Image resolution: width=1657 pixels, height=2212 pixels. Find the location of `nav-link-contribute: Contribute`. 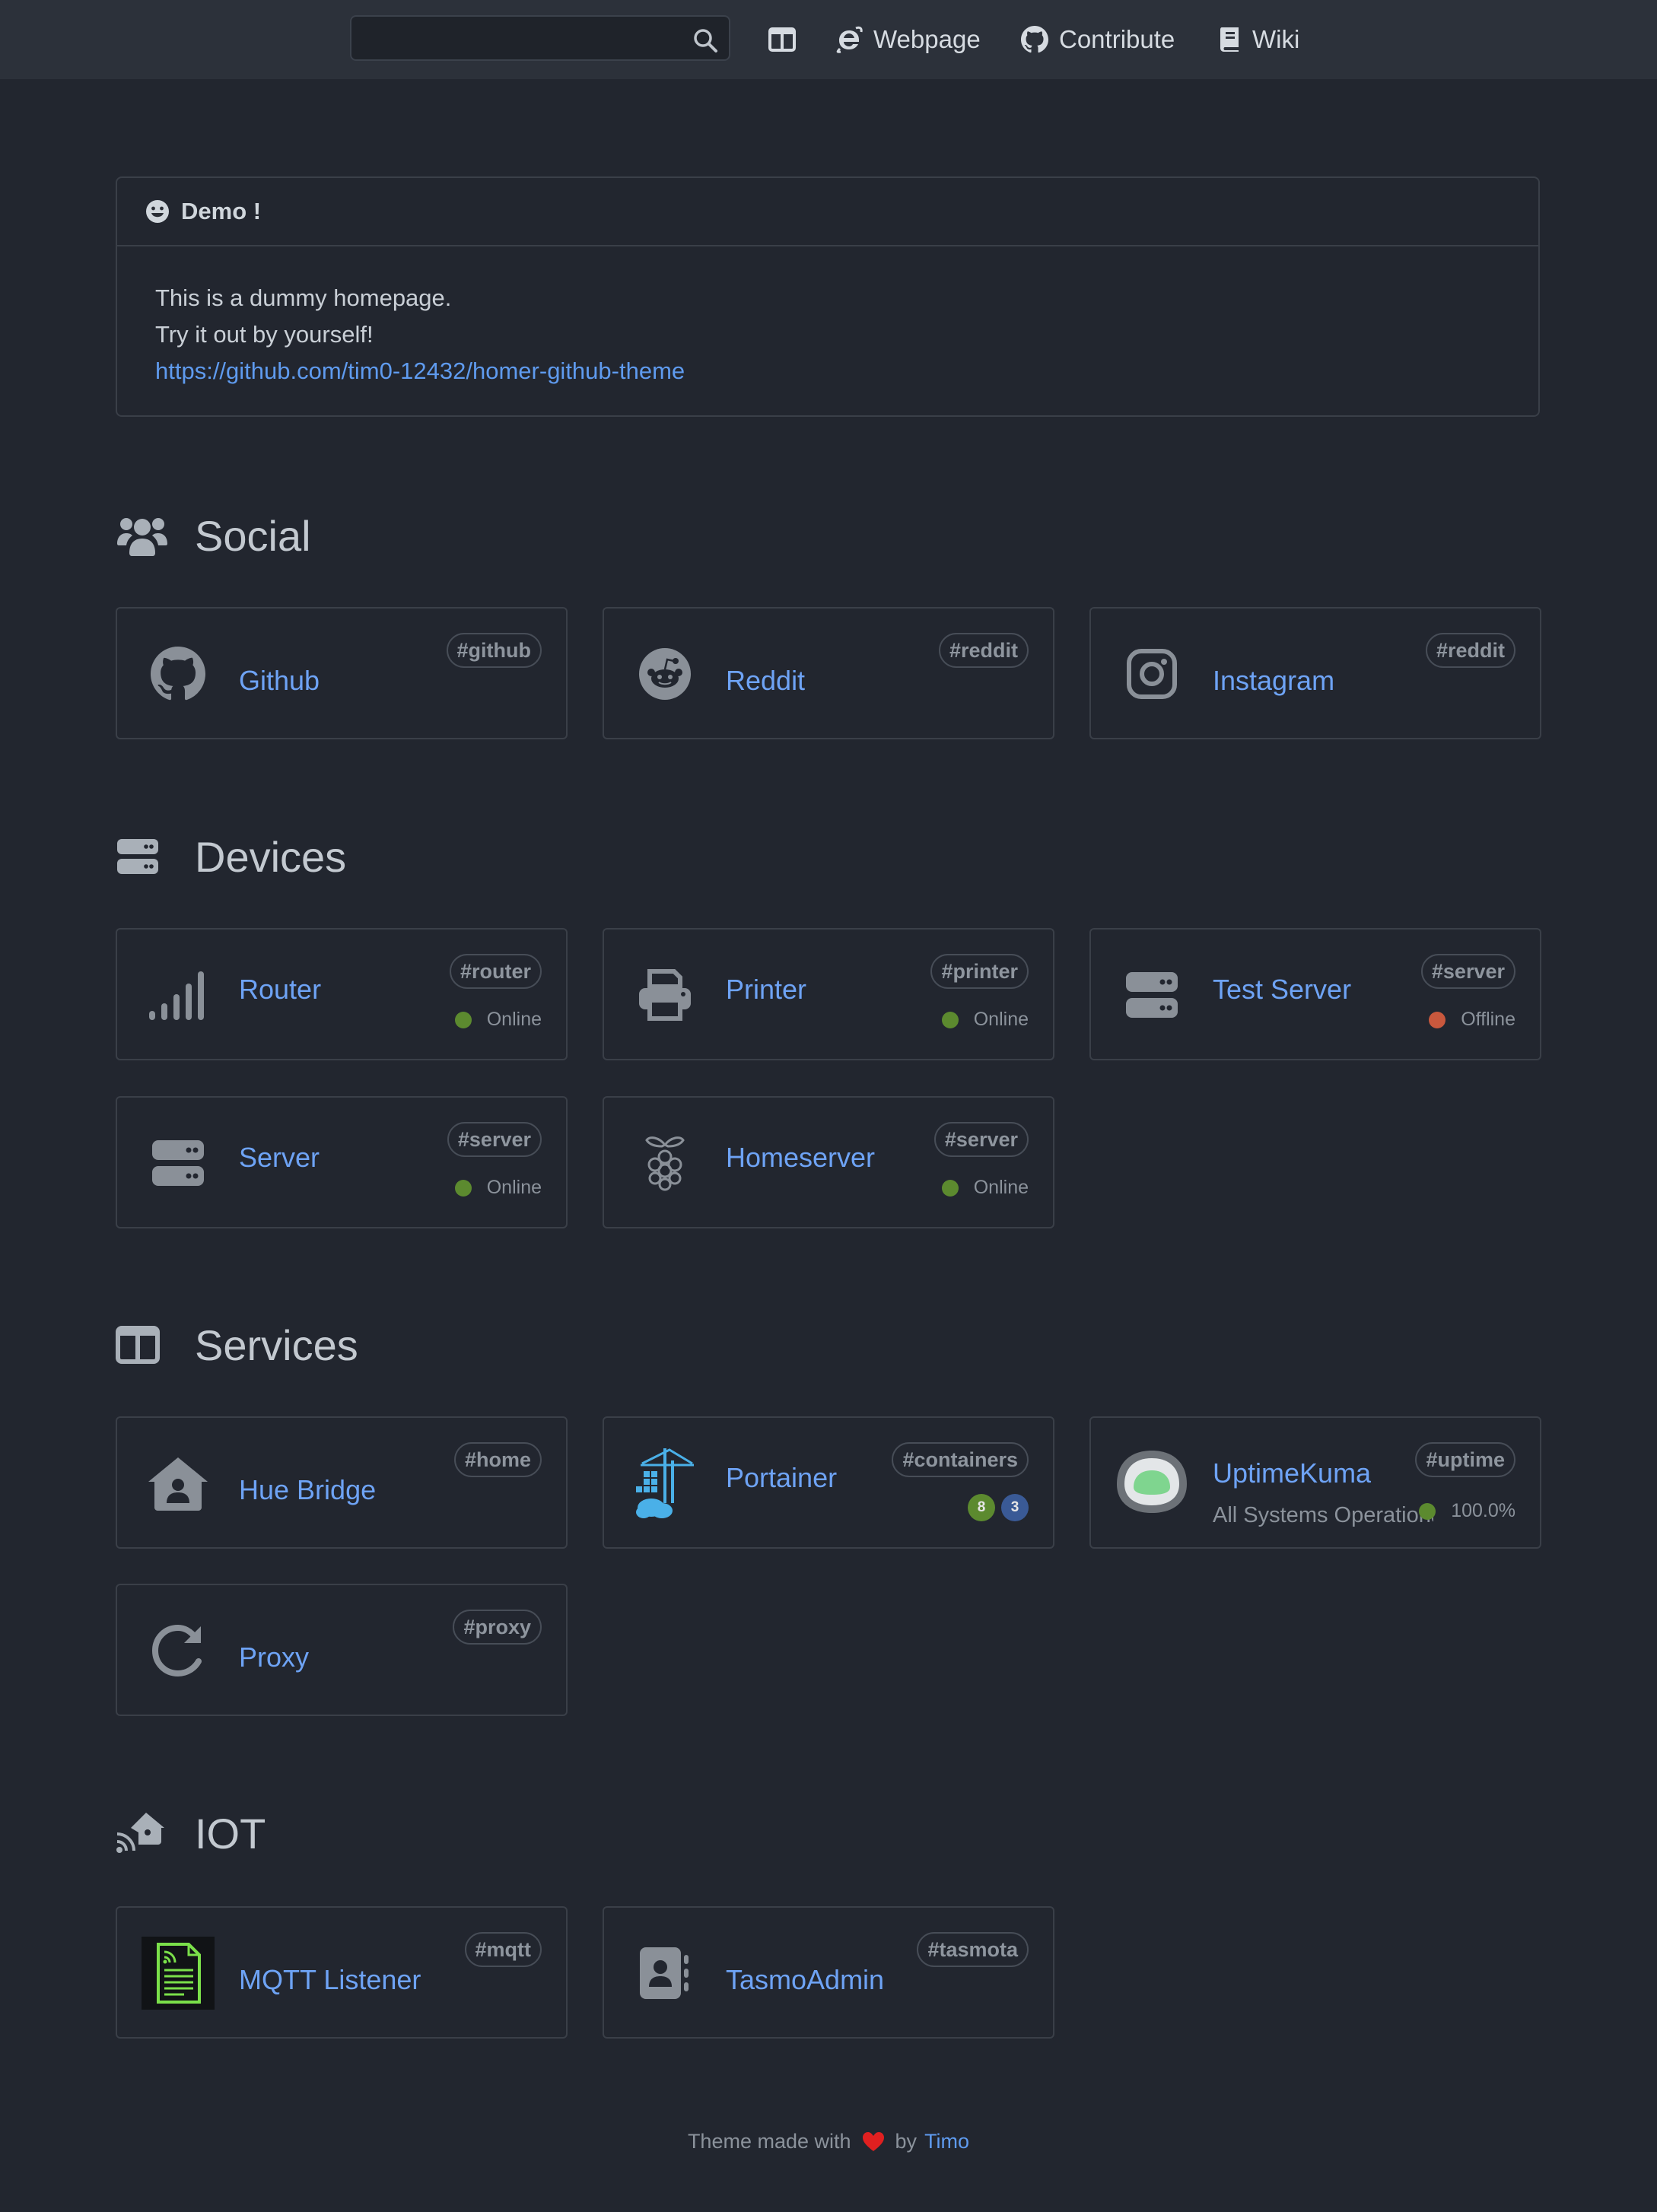

nav-link-contribute: Contribute is located at coordinates (1098, 39).